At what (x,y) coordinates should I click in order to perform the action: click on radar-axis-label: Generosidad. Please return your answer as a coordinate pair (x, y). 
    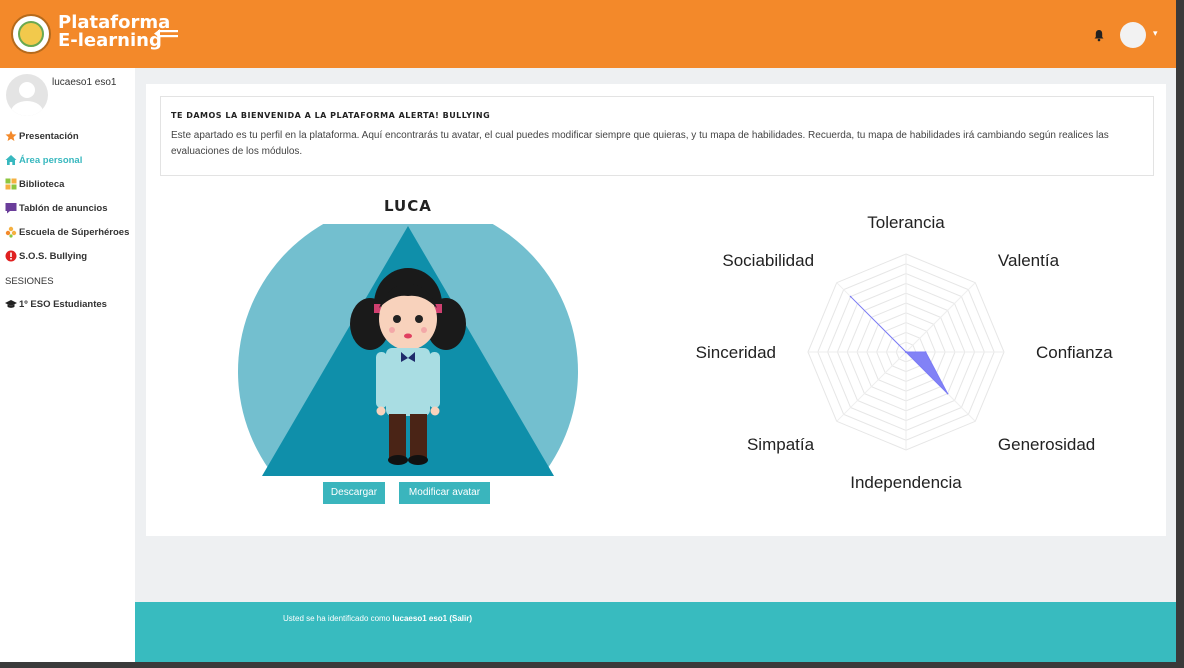
    Looking at the image, I should click on (1046, 444).